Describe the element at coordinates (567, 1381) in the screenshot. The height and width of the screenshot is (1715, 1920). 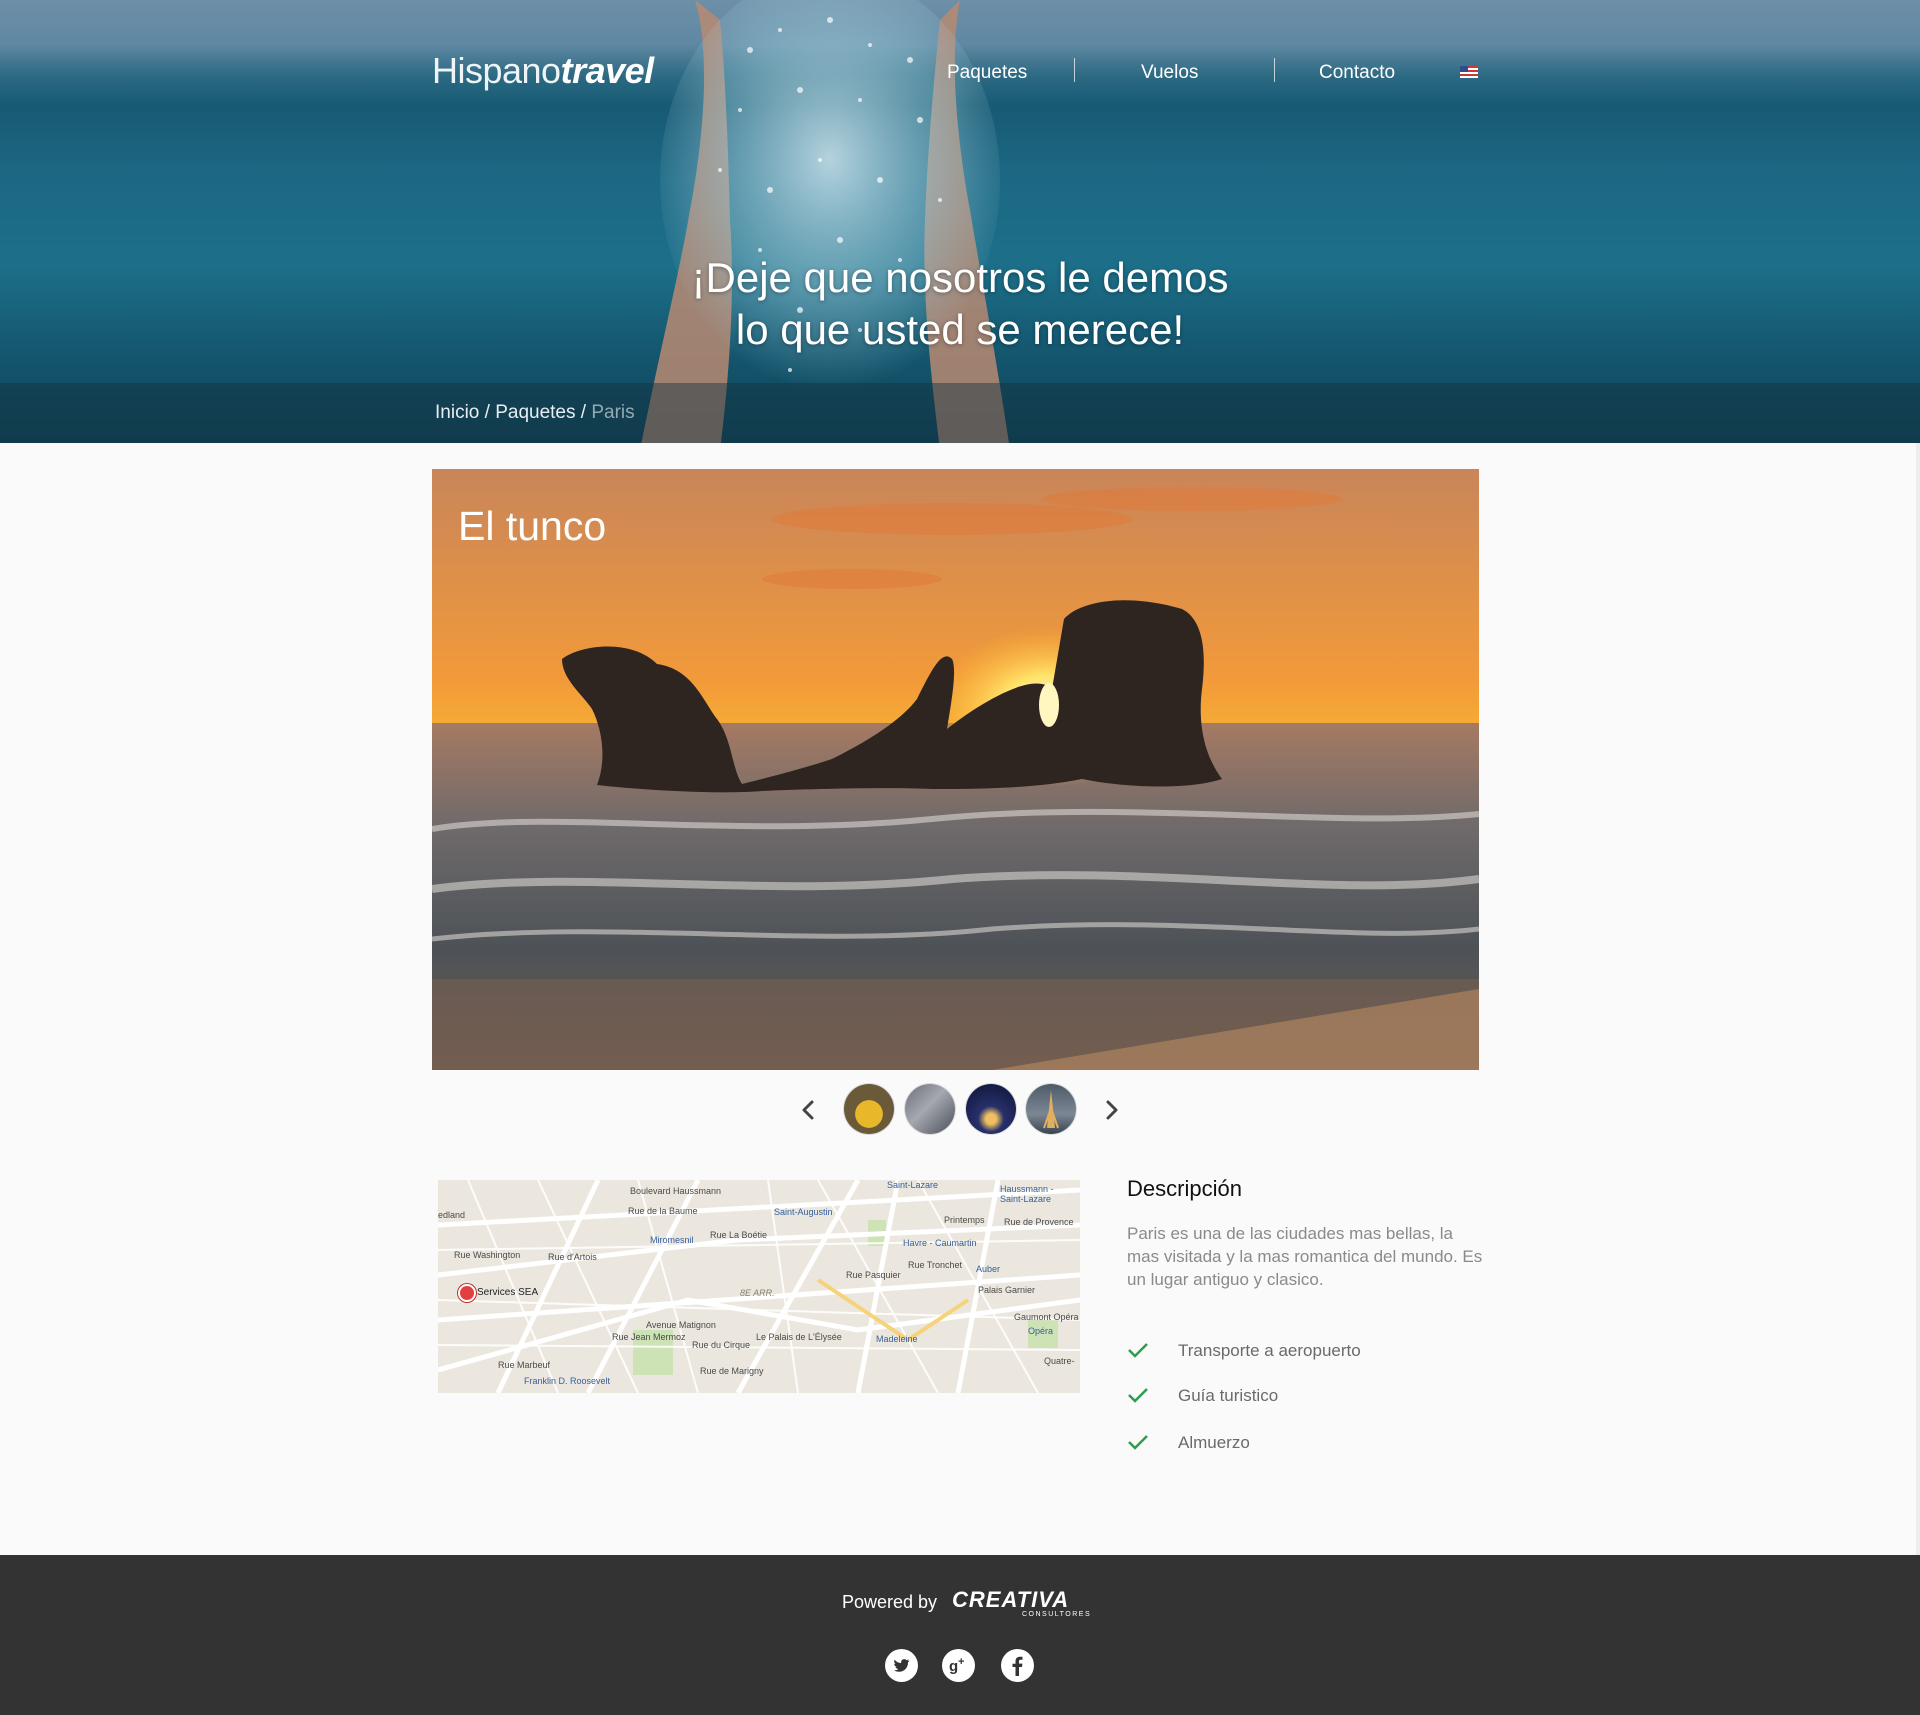
I see `map-label: Franklin D. Roosevelt` at that location.